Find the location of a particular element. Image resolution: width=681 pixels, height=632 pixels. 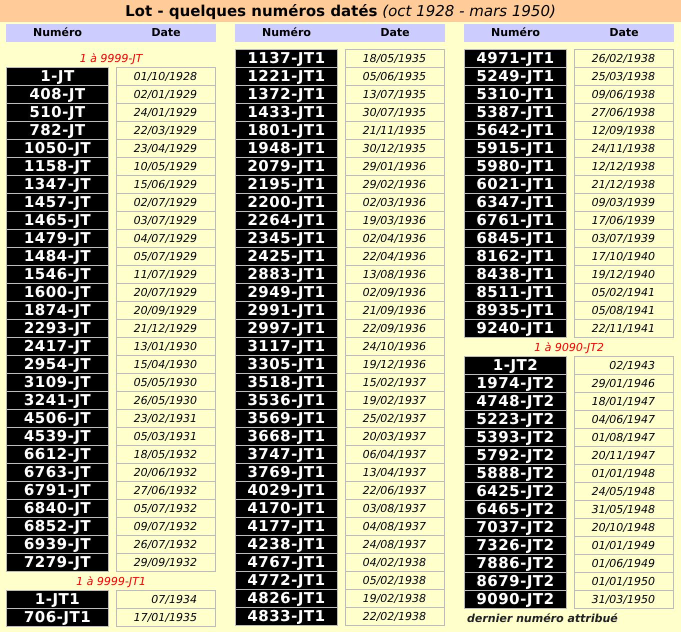

date-cell: 21/09/1936 is located at coordinates (395, 310).